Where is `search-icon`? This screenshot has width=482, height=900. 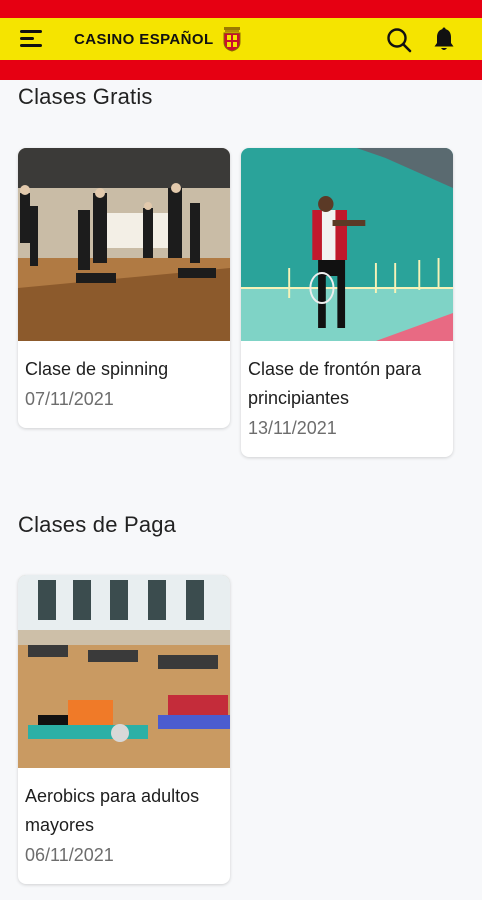 search-icon is located at coordinates (399, 40).